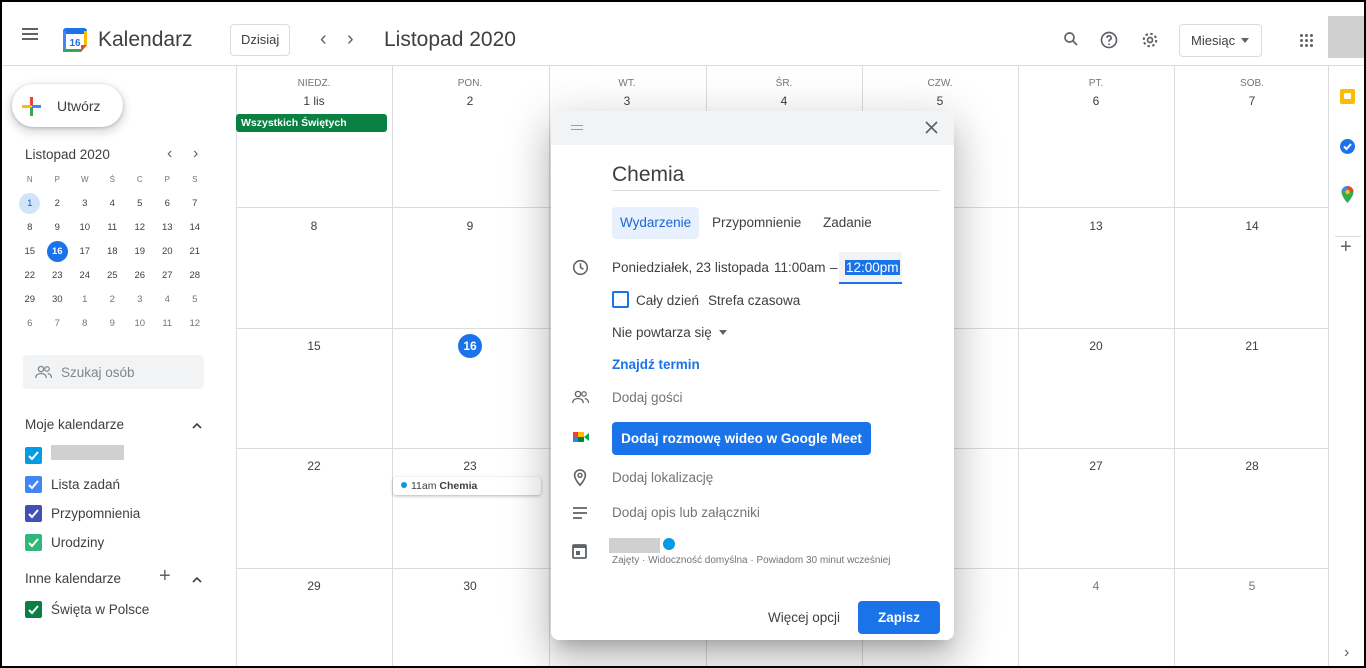  I want to click on maps-icon, so click(1347, 194).